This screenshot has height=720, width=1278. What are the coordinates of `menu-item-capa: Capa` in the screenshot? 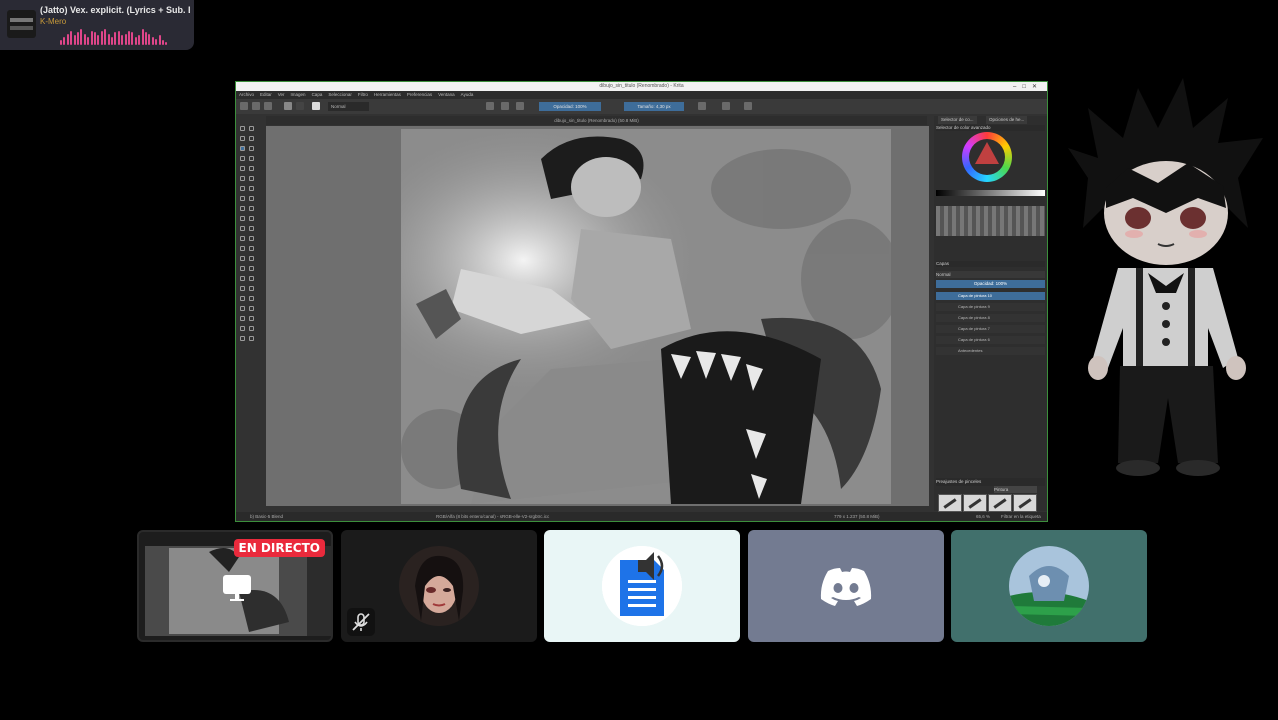 It's located at (317, 94).